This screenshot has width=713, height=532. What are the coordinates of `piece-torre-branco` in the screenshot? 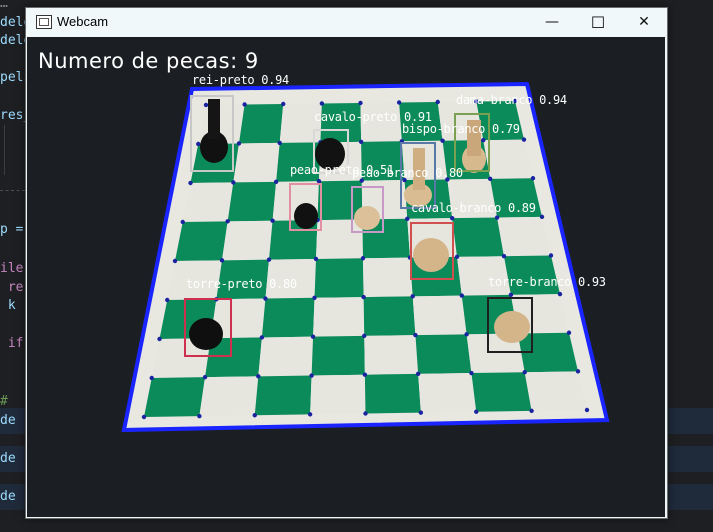 It's located at (512, 327).